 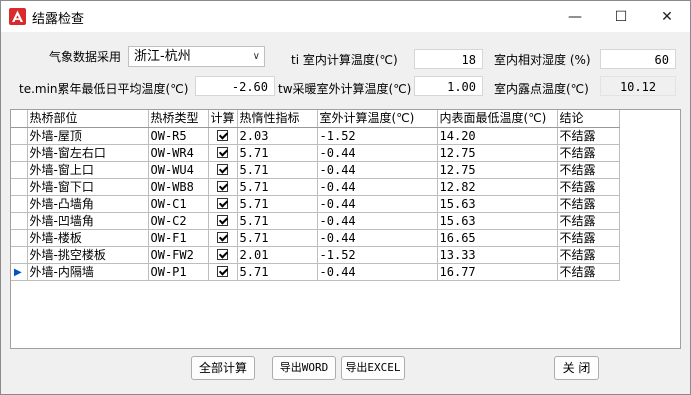 What do you see at coordinates (196, 56) in the screenshot?
I see `weather-data-select: 浙江-杭州 ∨` at bounding box center [196, 56].